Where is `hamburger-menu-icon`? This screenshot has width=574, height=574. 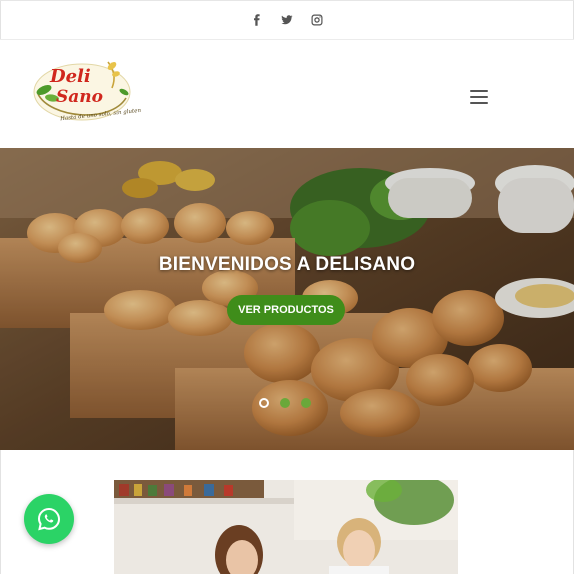 hamburger-menu-icon is located at coordinates (479, 97).